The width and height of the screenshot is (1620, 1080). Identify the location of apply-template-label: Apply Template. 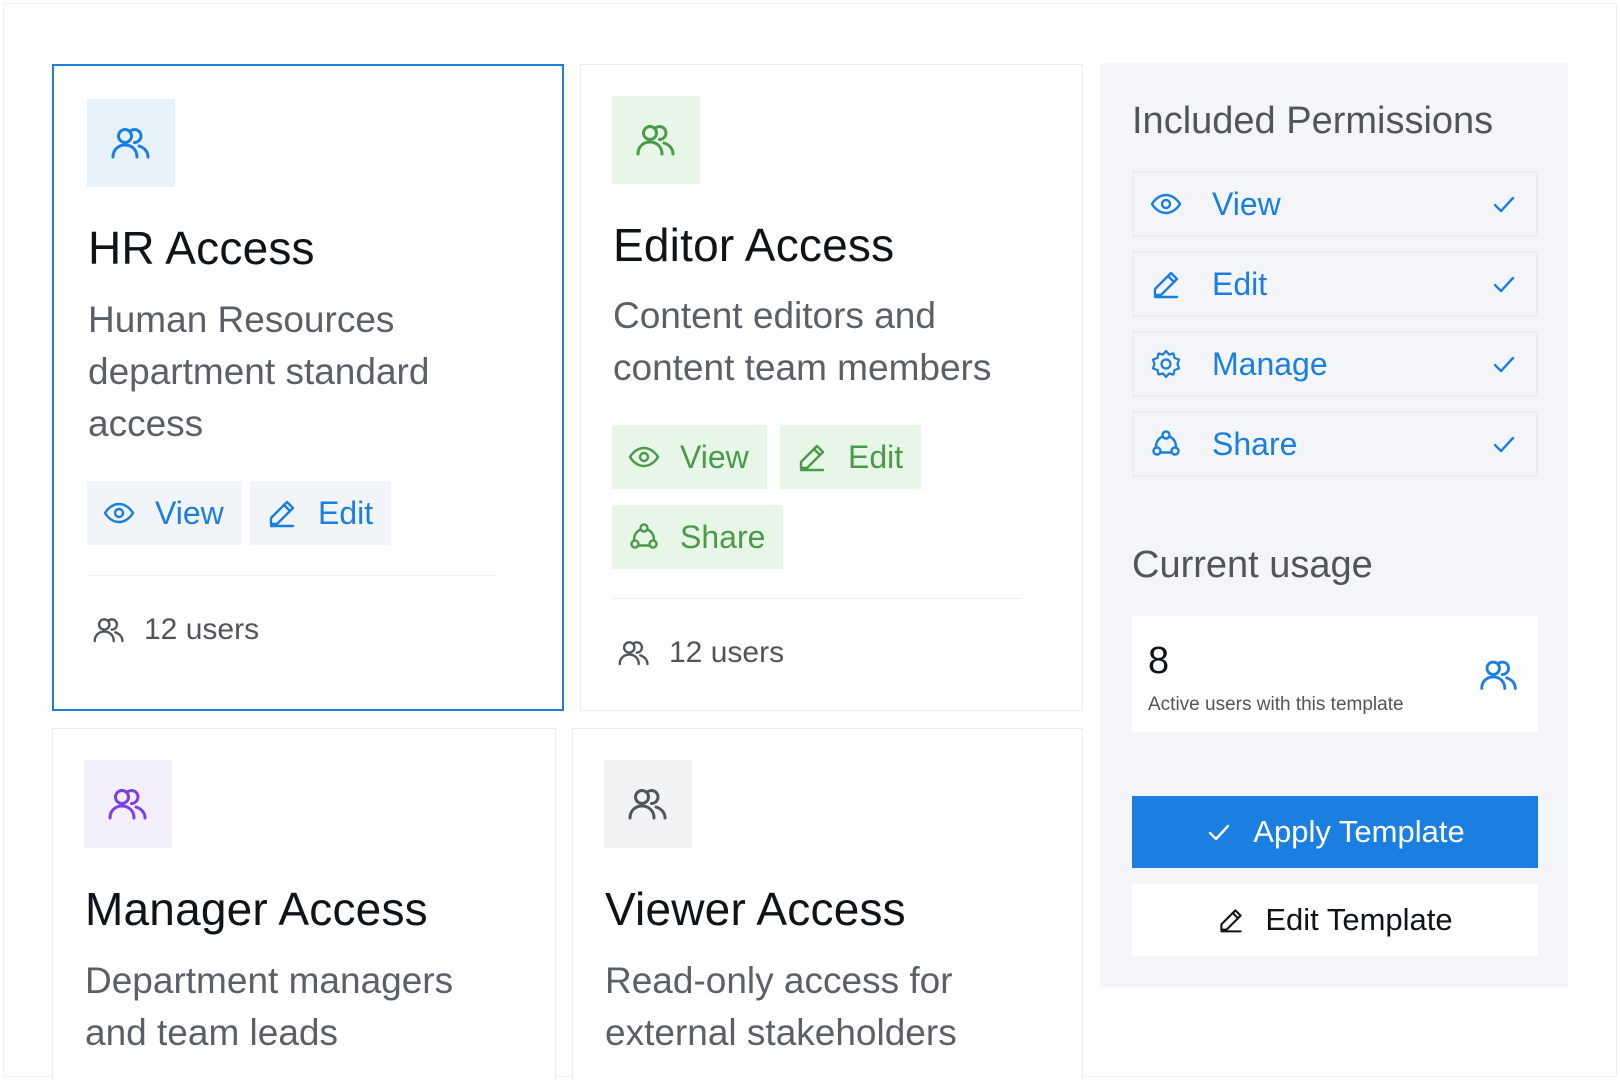
(1359, 831).